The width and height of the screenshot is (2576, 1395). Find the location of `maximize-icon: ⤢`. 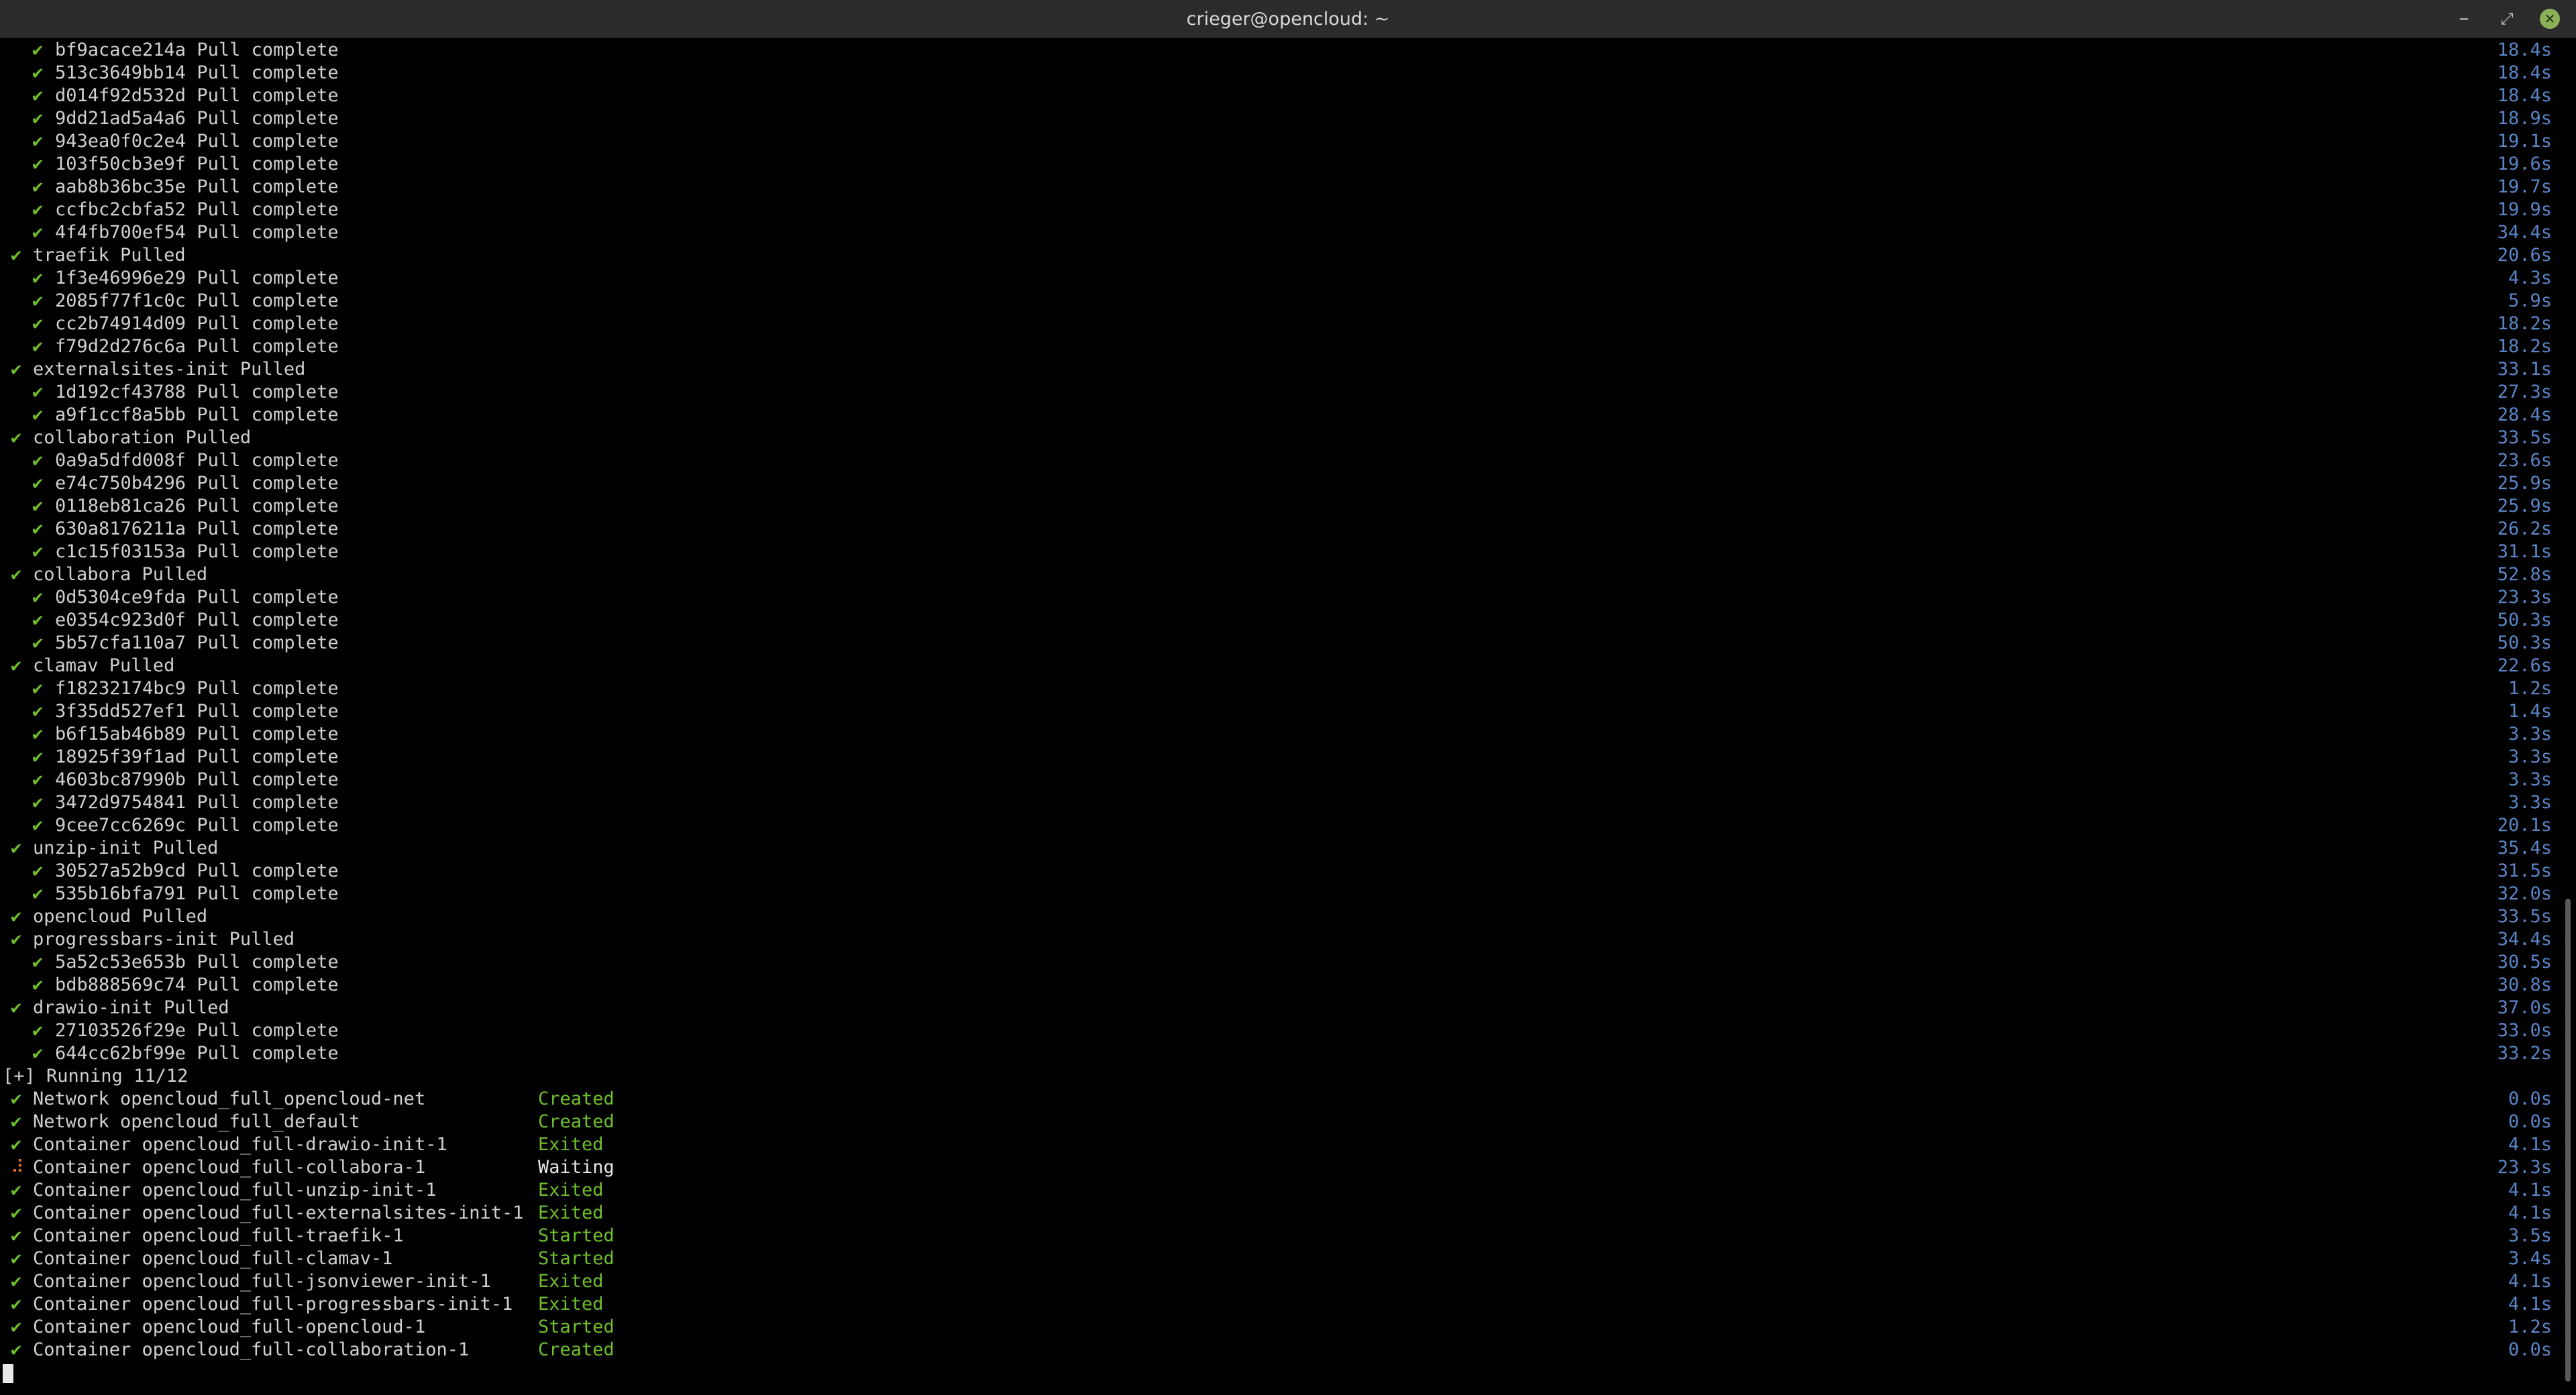

maximize-icon: ⤢ is located at coordinates (2507, 19).